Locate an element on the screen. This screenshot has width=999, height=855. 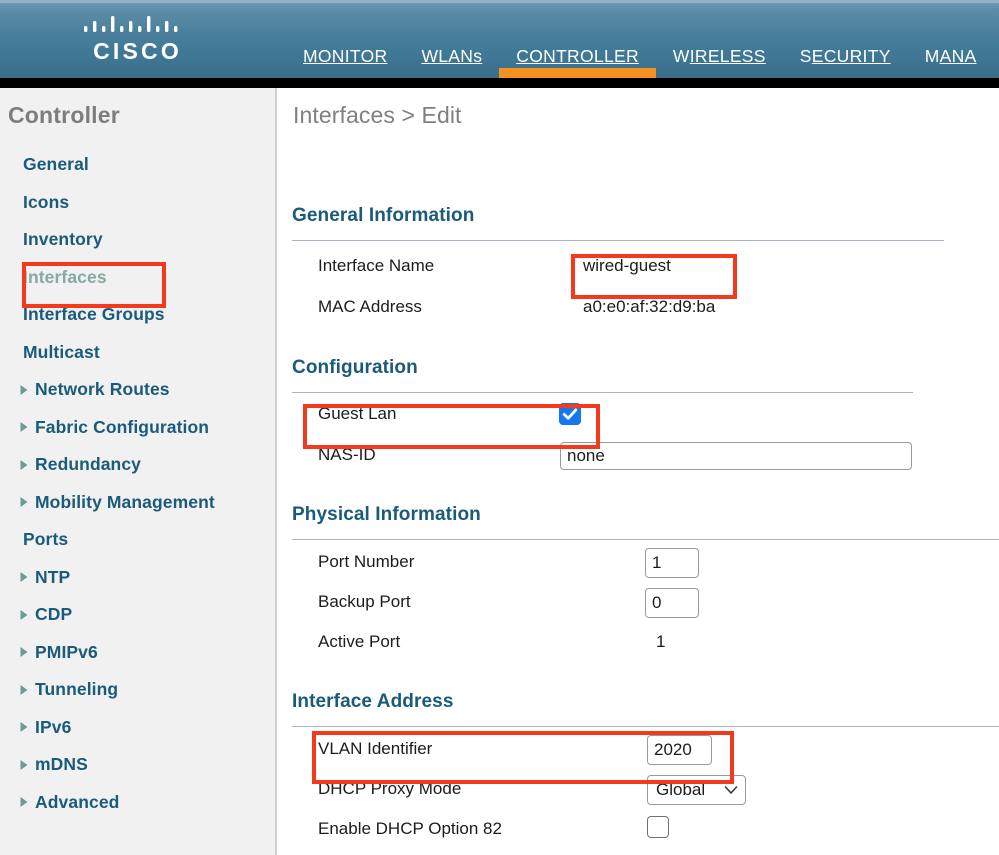
sidebar-item-network-routes: Network Routes is located at coordinates (137, 390).